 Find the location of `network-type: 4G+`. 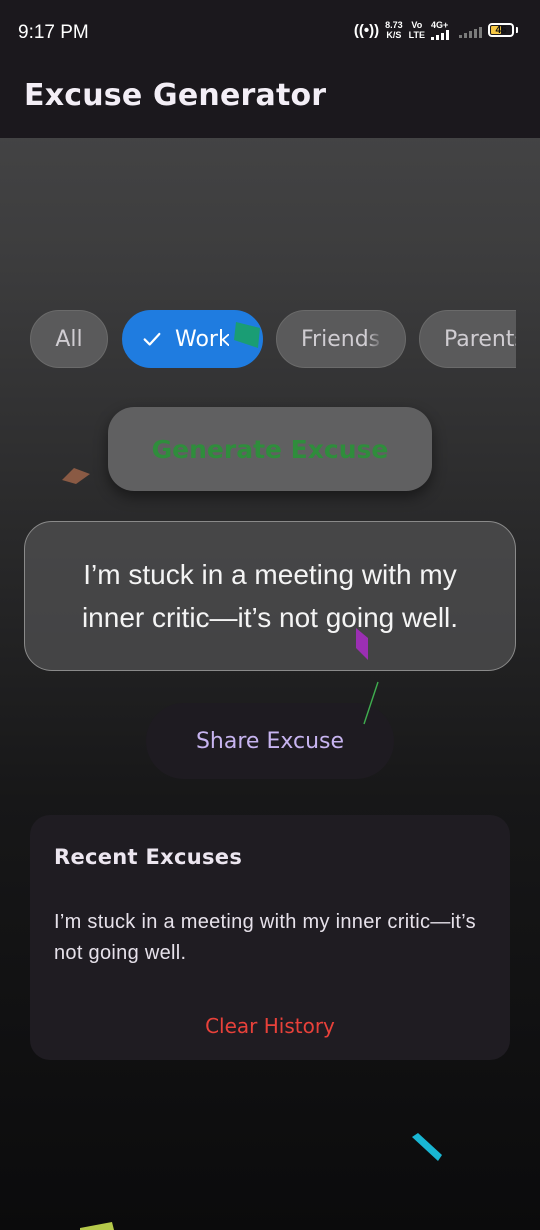

network-type: 4G+ is located at coordinates (440, 30).